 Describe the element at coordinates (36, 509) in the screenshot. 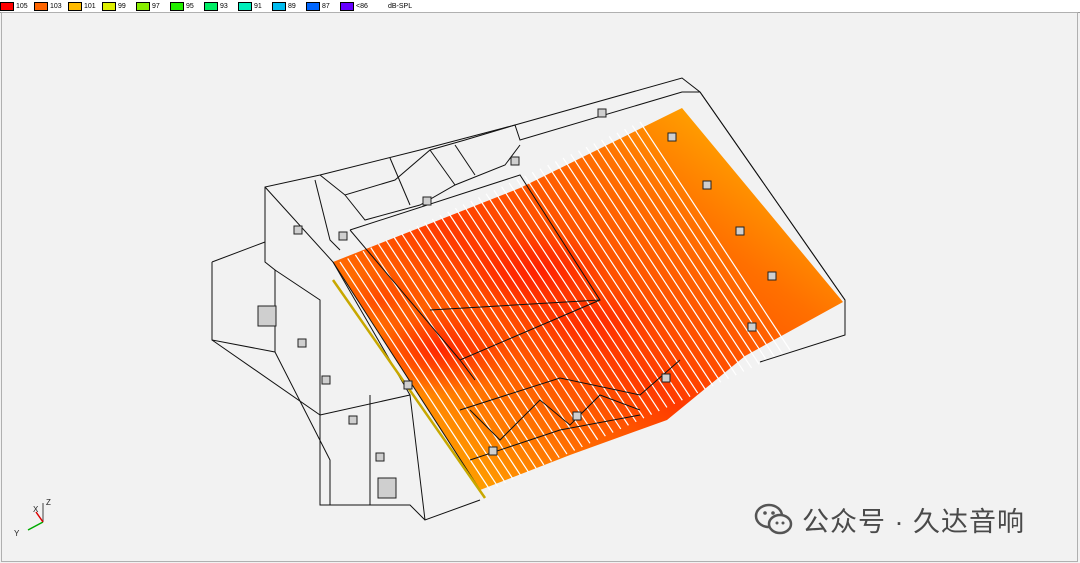

I see `axis-x-label: X` at that location.